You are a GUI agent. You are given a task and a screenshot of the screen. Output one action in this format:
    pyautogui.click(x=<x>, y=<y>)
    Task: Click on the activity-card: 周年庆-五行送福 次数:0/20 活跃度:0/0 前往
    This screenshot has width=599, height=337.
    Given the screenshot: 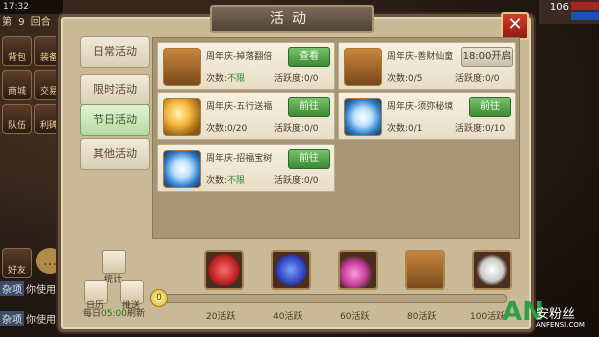 What is the action you would take?
    pyautogui.click(x=246, y=116)
    